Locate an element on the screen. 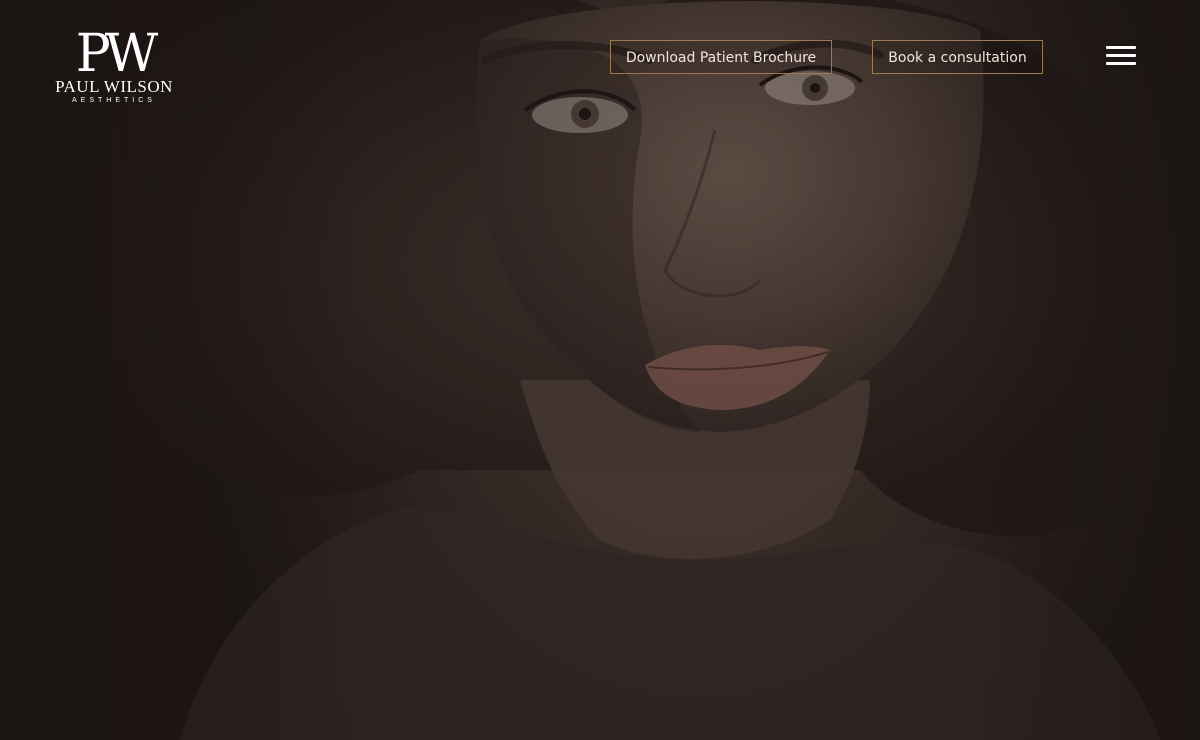 The image size is (1200, 740). menu-bar-middle is located at coordinates (1121, 55).